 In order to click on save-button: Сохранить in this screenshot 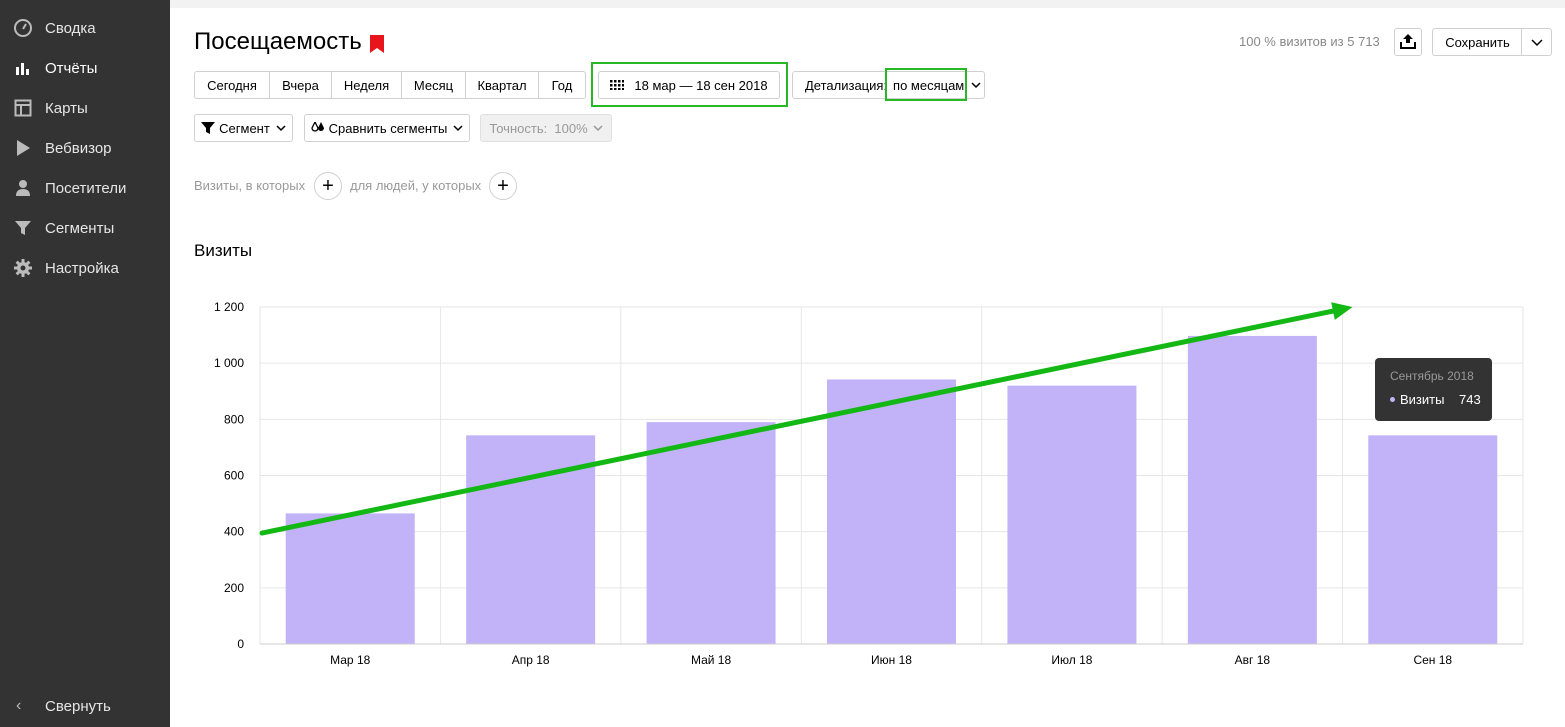, I will do `click(1477, 42)`.